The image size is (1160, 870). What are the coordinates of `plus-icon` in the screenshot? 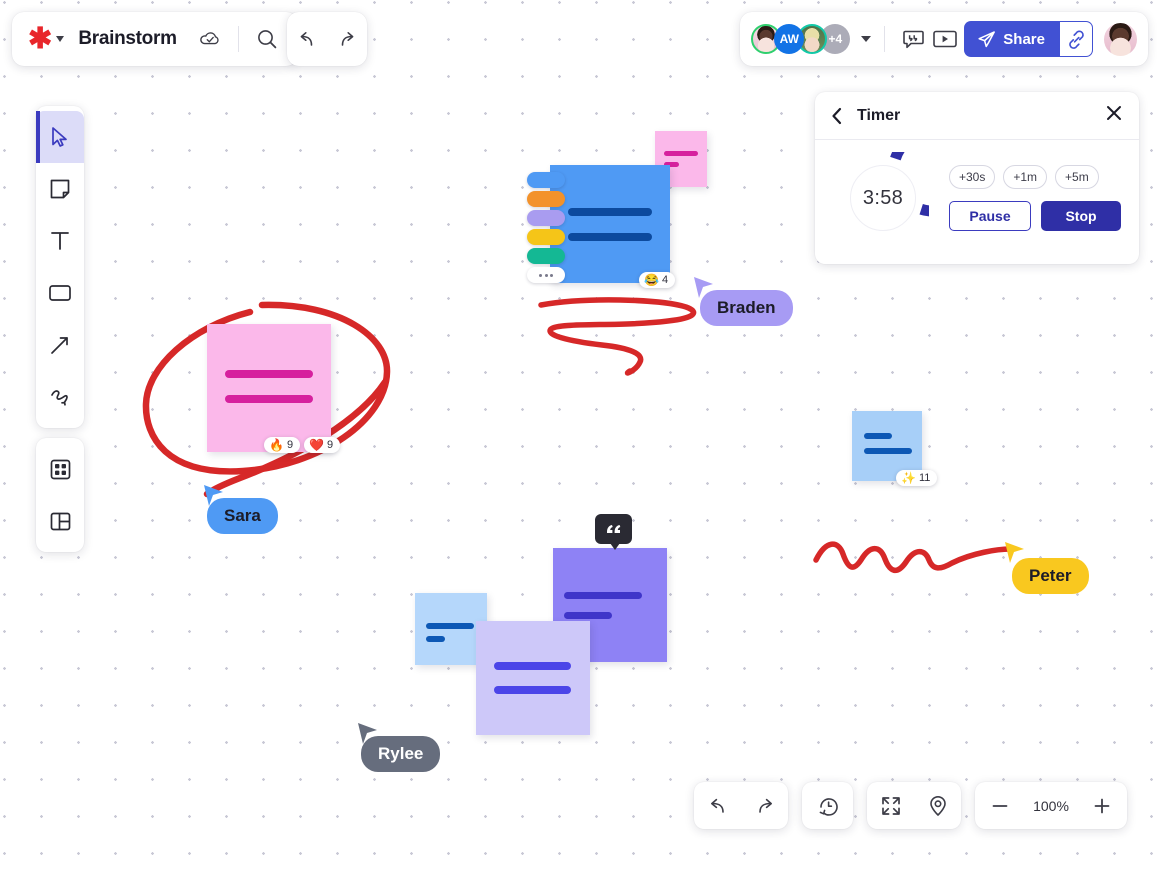 It's located at (1102, 805).